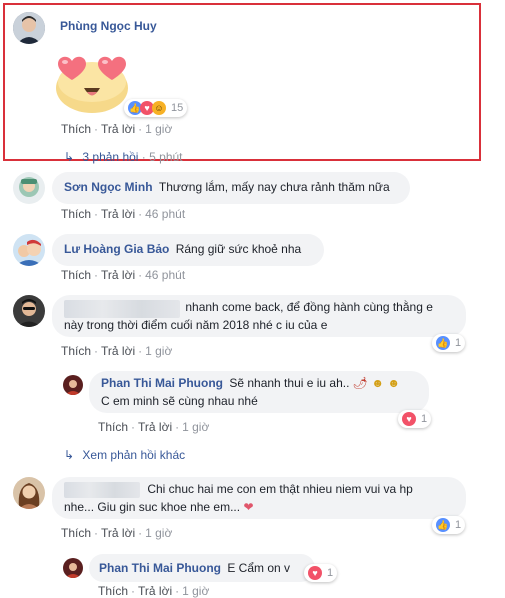  I want to click on commenter-name: Sơn Ngọc Minh, so click(108, 187).